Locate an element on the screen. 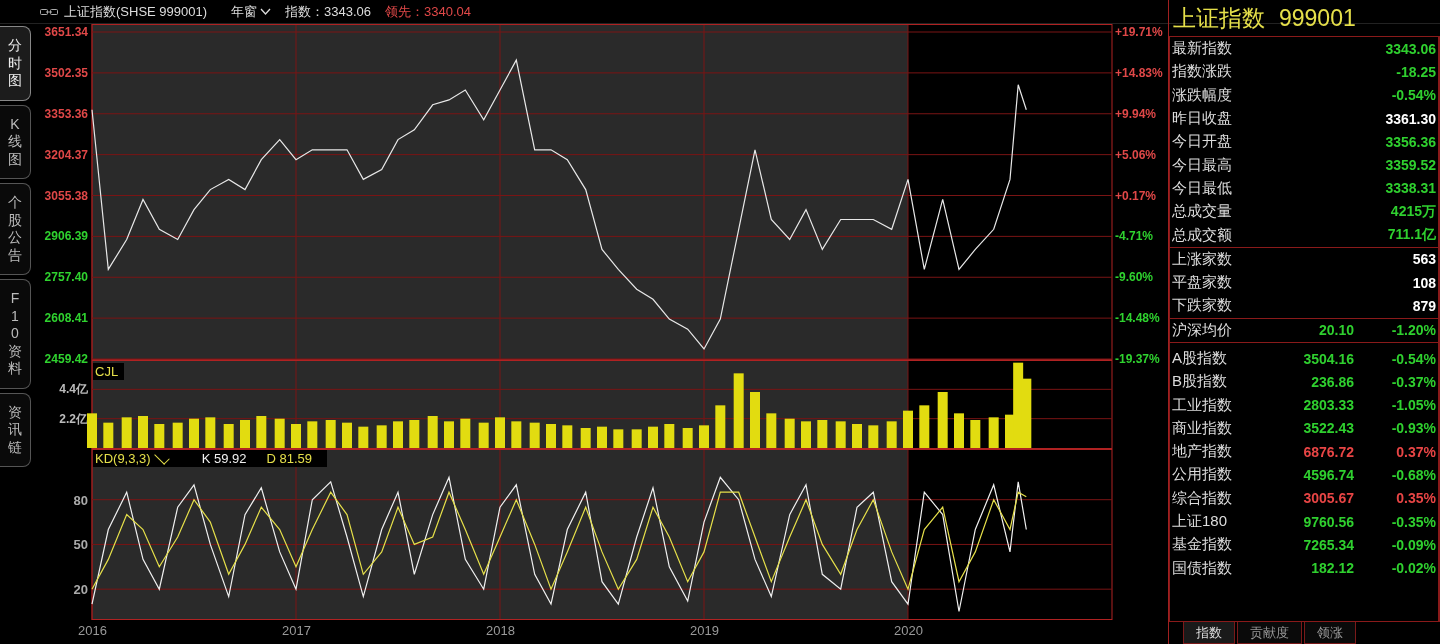  axis-label: +9.94% is located at coordinates (1136, 113).